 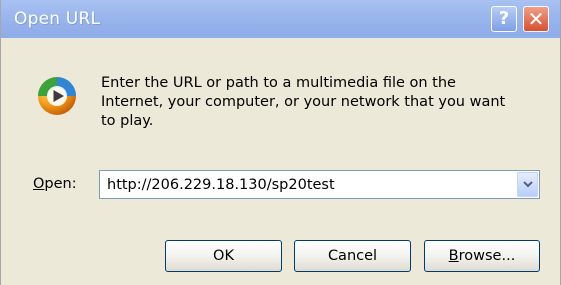 What do you see at coordinates (223, 256) in the screenshot?
I see `ok-button: OK` at bounding box center [223, 256].